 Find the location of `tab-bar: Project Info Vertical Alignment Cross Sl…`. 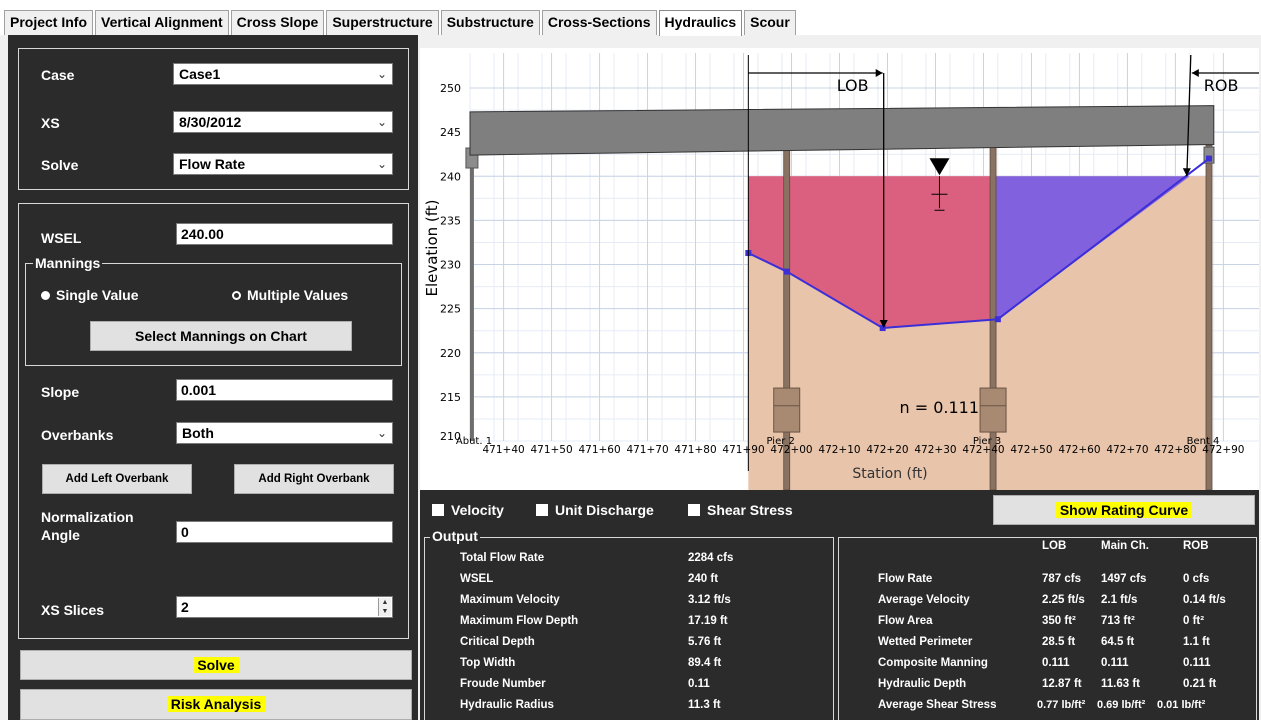

tab-bar: Project Info Vertical Alignment Cross Sl… is located at coordinates (630, 18).